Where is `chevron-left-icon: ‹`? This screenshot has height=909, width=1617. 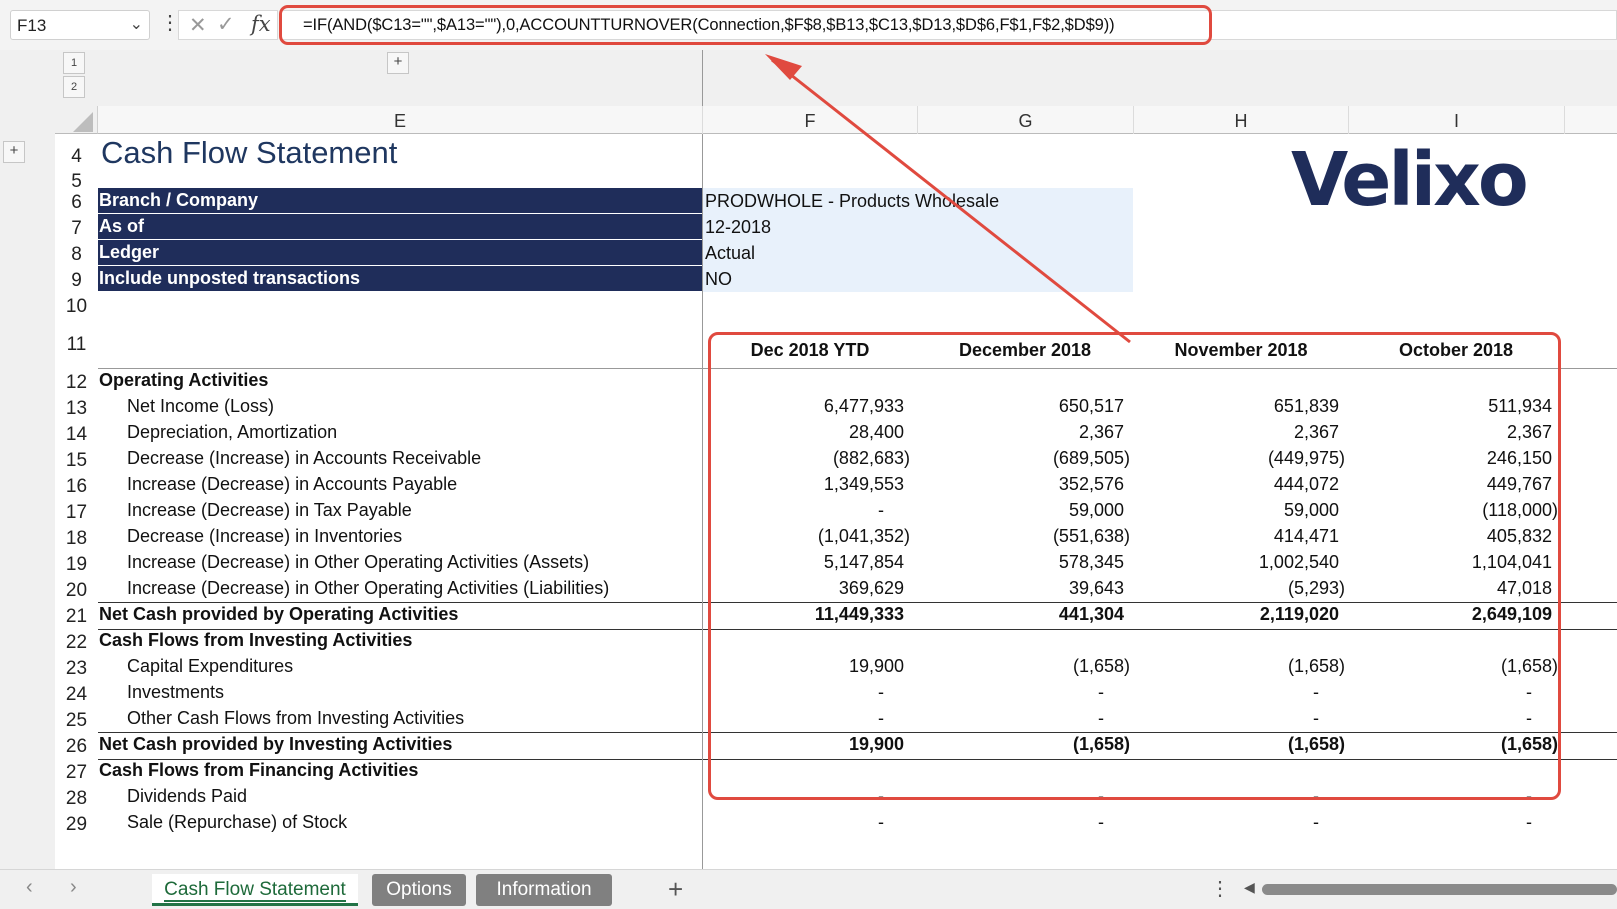 chevron-left-icon: ‹ is located at coordinates (29, 887).